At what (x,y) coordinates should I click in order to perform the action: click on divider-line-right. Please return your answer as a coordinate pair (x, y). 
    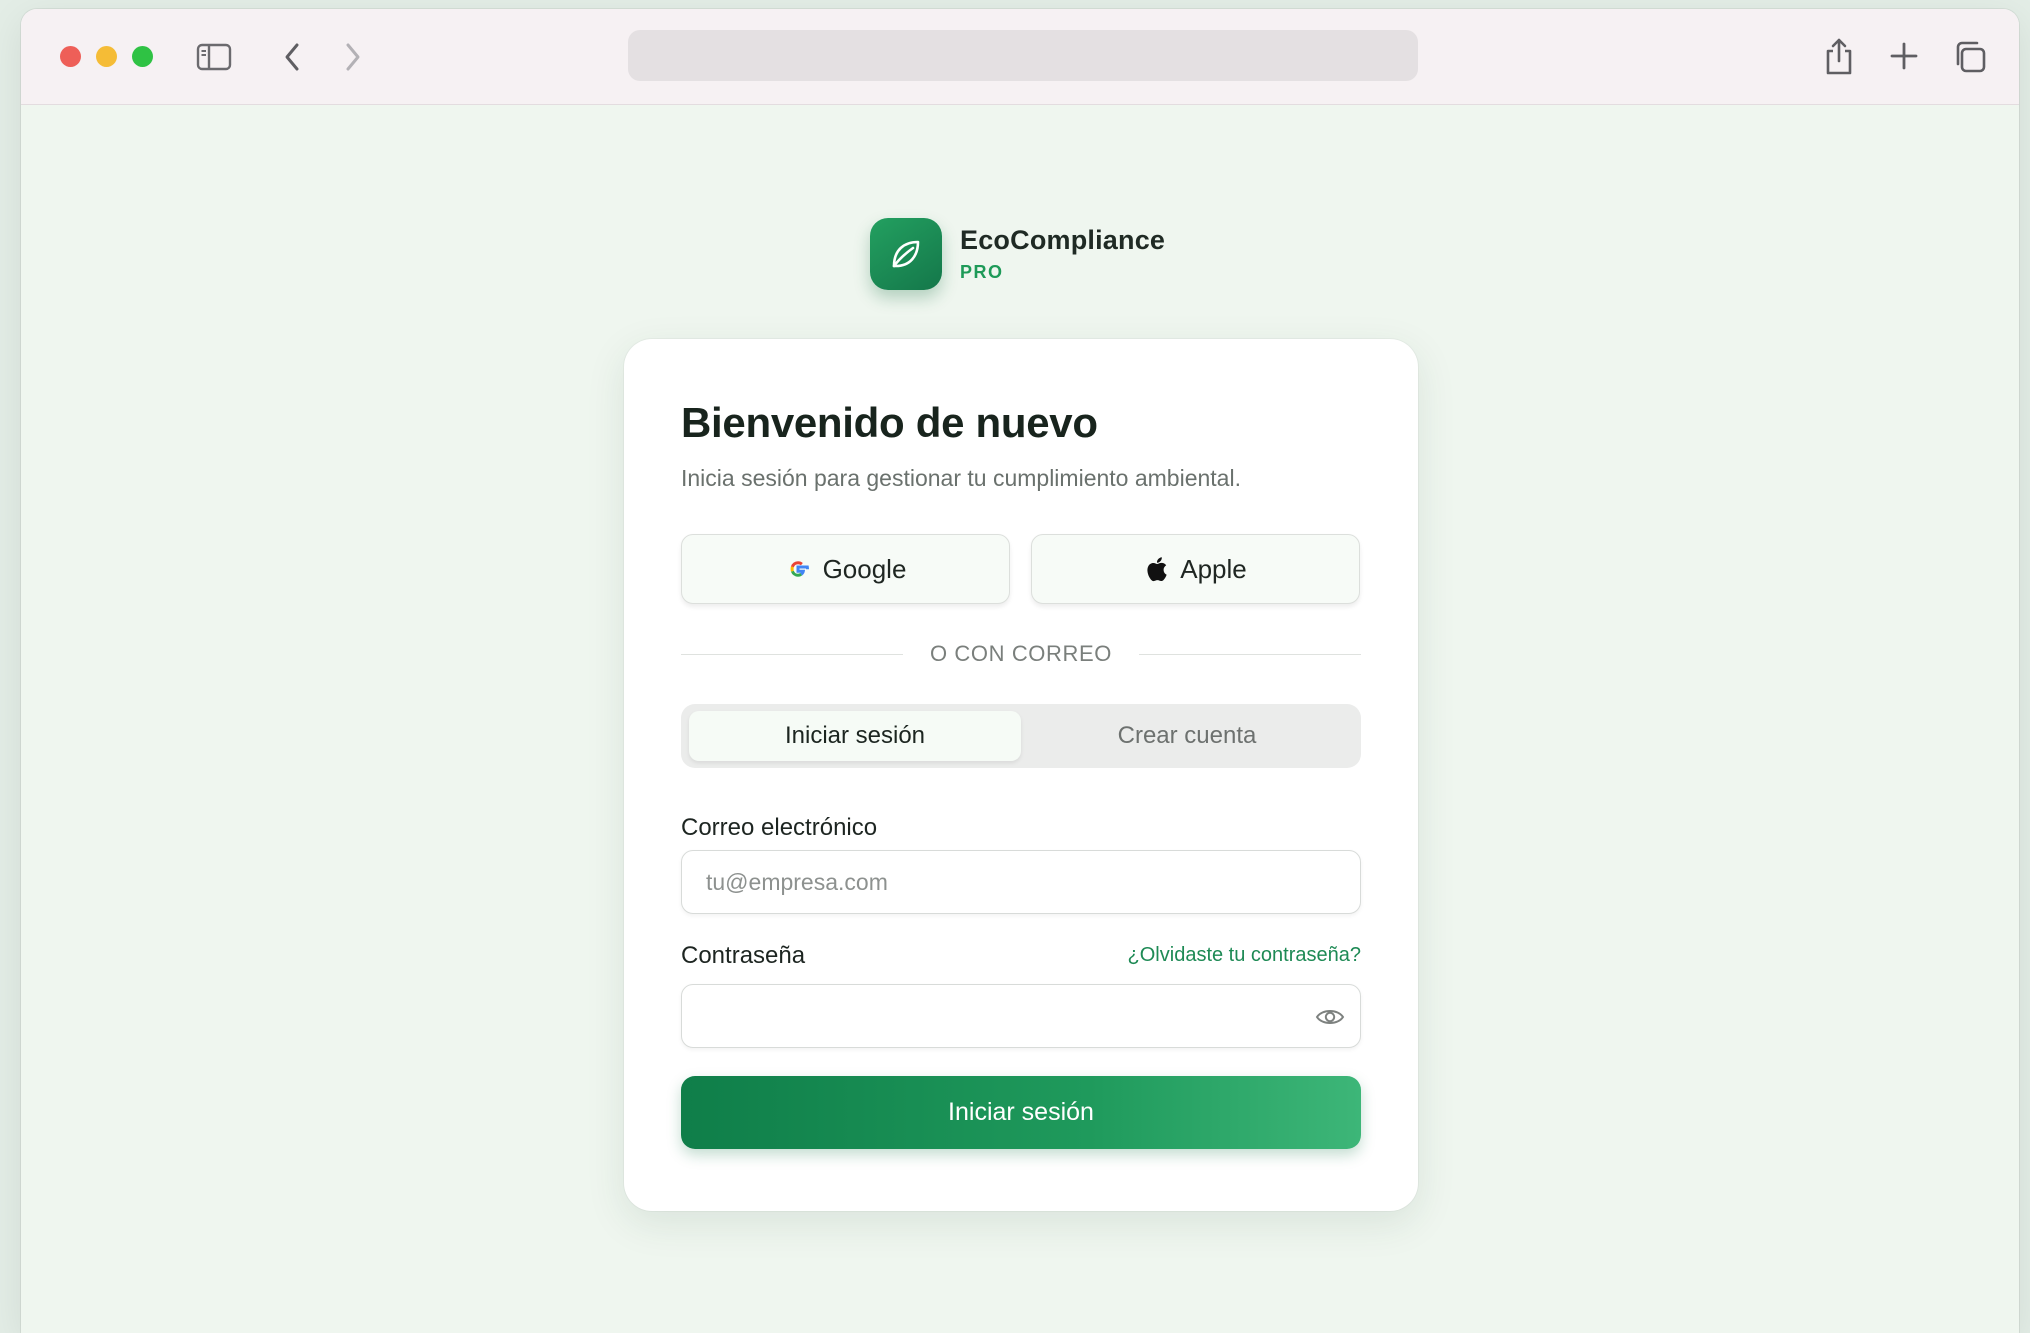
    Looking at the image, I should click on (1250, 654).